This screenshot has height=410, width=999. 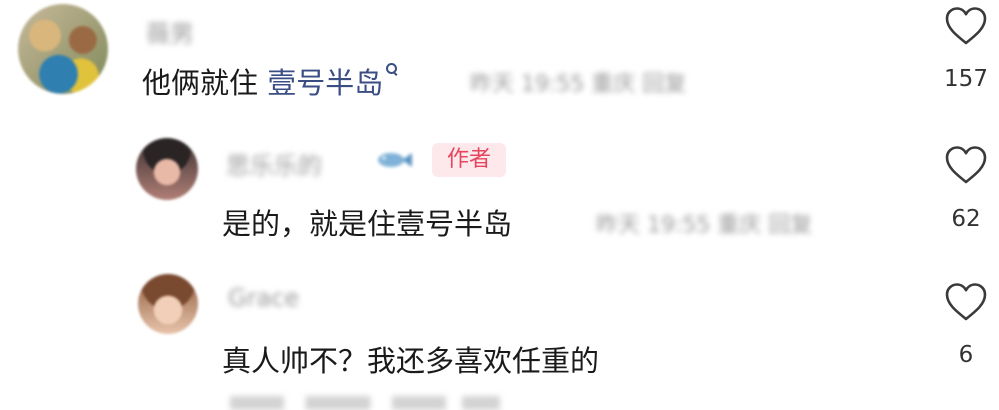 What do you see at coordinates (966, 79) in the screenshot?
I see `like-count: 157` at bounding box center [966, 79].